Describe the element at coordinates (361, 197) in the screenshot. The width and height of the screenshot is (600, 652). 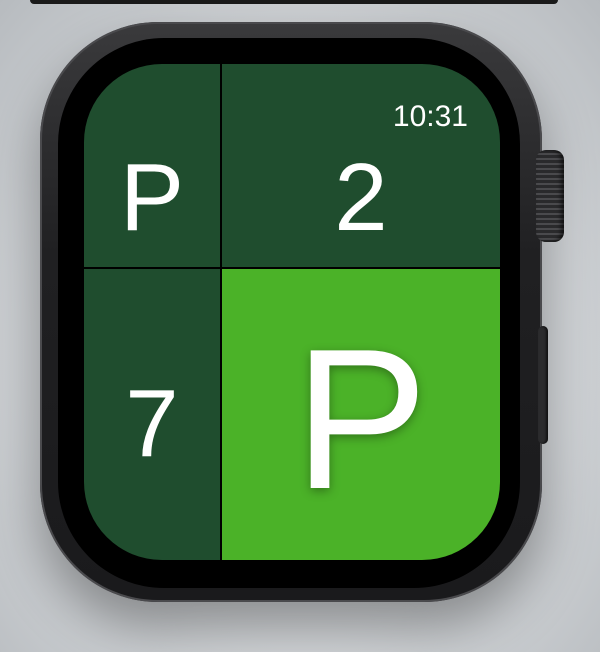
I see `cell-value-top-right: 2` at that location.